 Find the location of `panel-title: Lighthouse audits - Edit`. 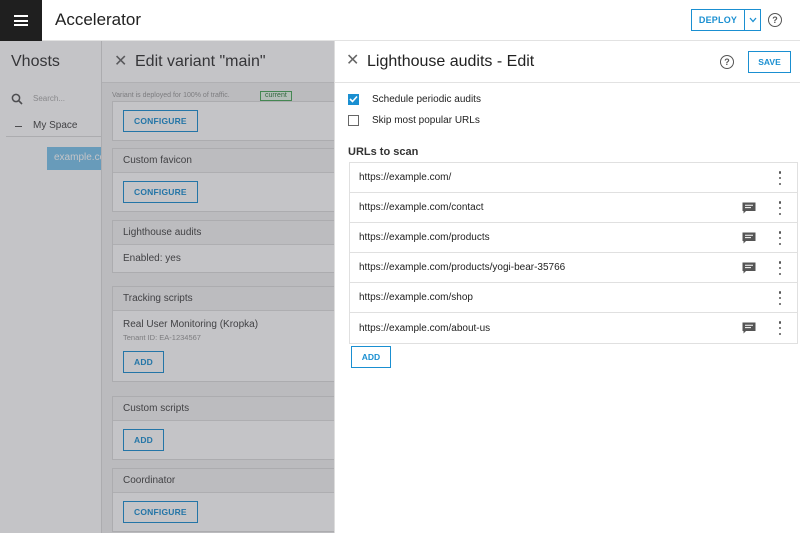

panel-title: Lighthouse audits - Edit is located at coordinates (451, 61).